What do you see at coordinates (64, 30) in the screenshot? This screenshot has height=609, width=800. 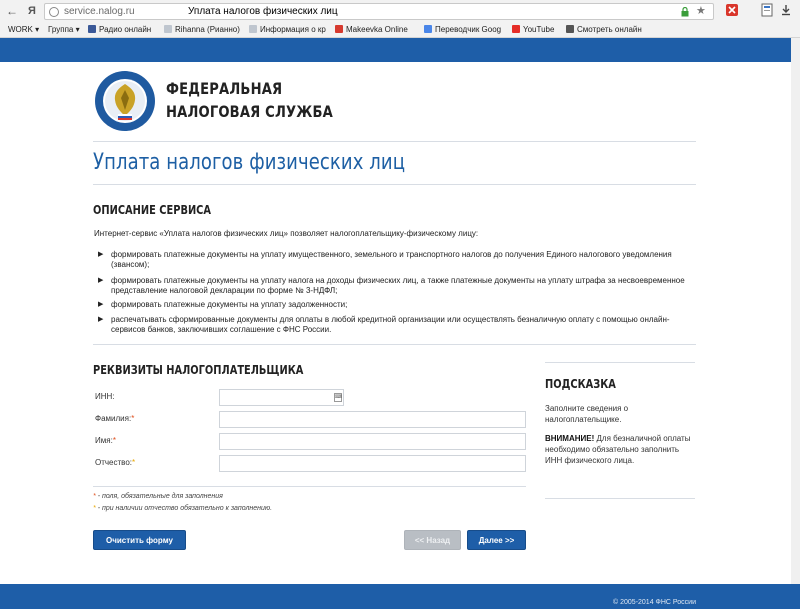 I see `bookmark-group: Группа ▾` at bounding box center [64, 30].